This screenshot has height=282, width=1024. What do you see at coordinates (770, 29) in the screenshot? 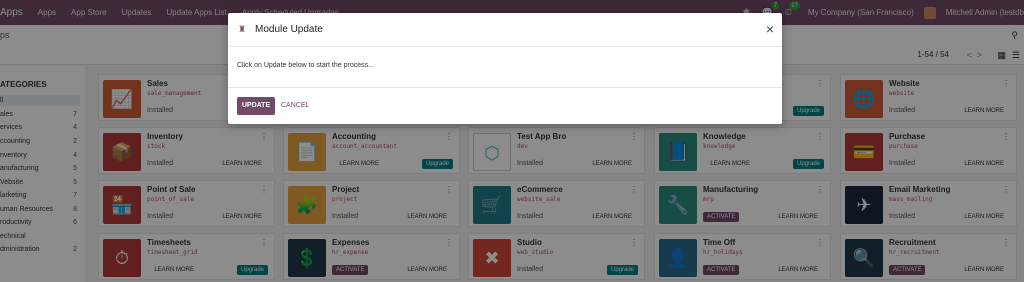
I see `close-icon: ×` at bounding box center [770, 29].